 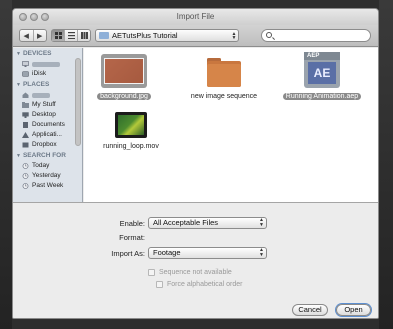 What do you see at coordinates (310, 310) in the screenshot?
I see `cancel-button: Cancel` at bounding box center [310, 310].